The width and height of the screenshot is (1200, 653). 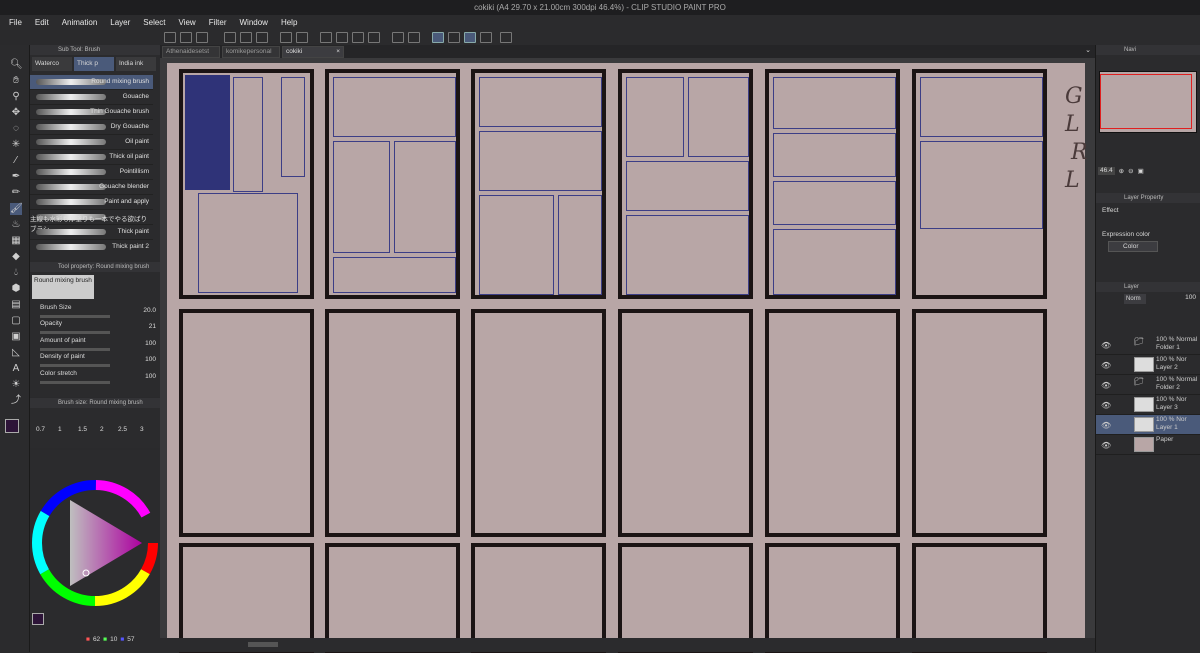 What do you see at coordinates (1148, 365) in the screenshot?
I see `layer-item: 👁︎ 100 % Nor Layer 2` at bounding box center [1148, 365].